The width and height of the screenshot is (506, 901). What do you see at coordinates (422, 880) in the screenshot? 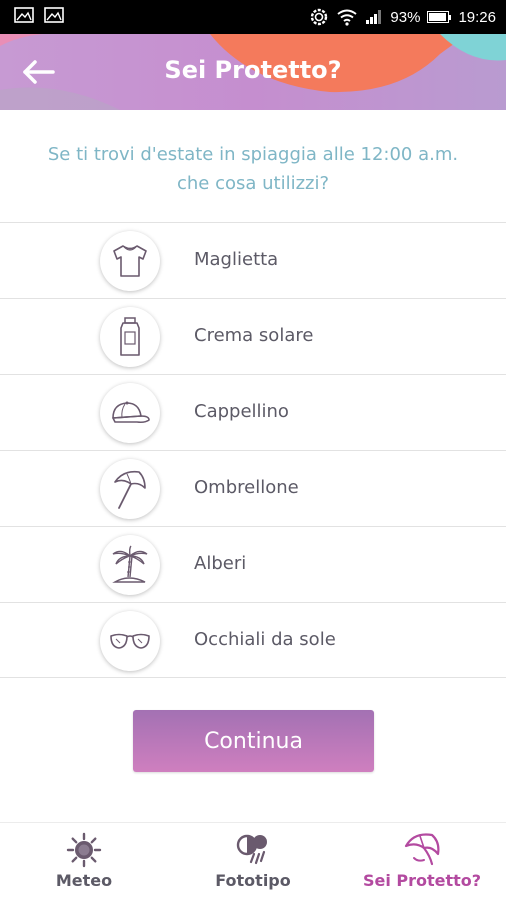
I see `nav-label: Sei Protetto?` at bounding box center [422, 880].